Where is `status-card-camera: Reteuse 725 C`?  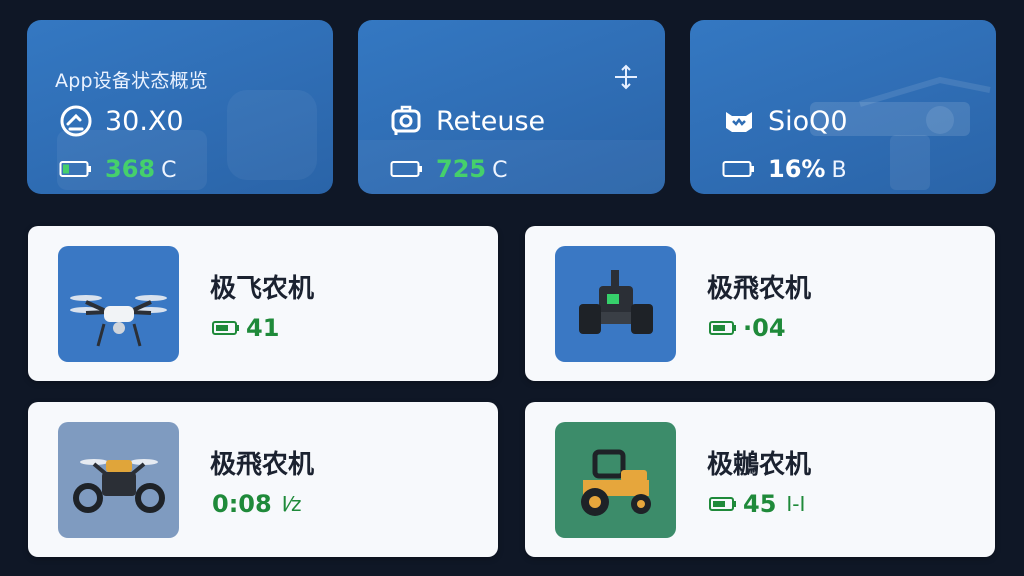 status-card-camera: Reteuse 725 C is located at coordinates (511, 107).